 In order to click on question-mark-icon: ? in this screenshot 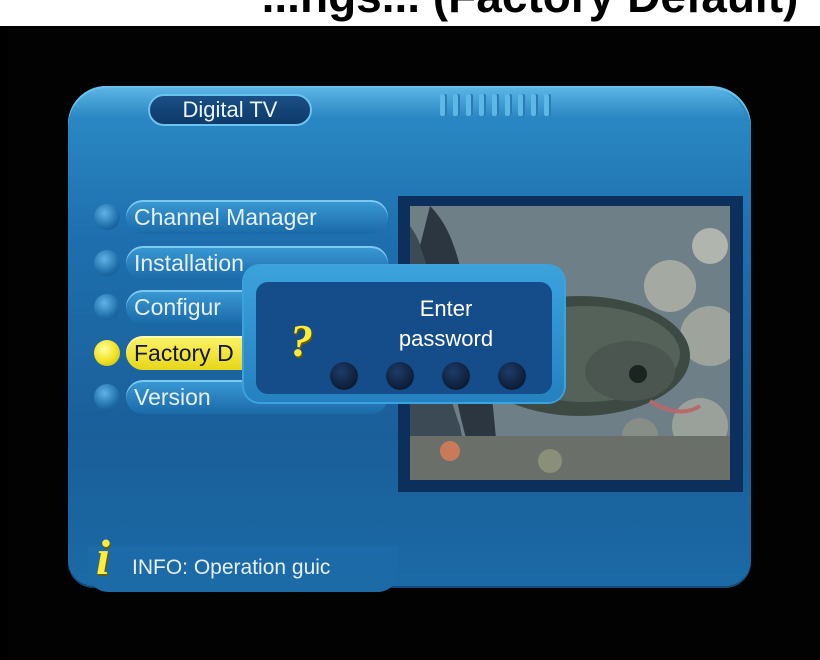, I will do `click(301, 340)`.